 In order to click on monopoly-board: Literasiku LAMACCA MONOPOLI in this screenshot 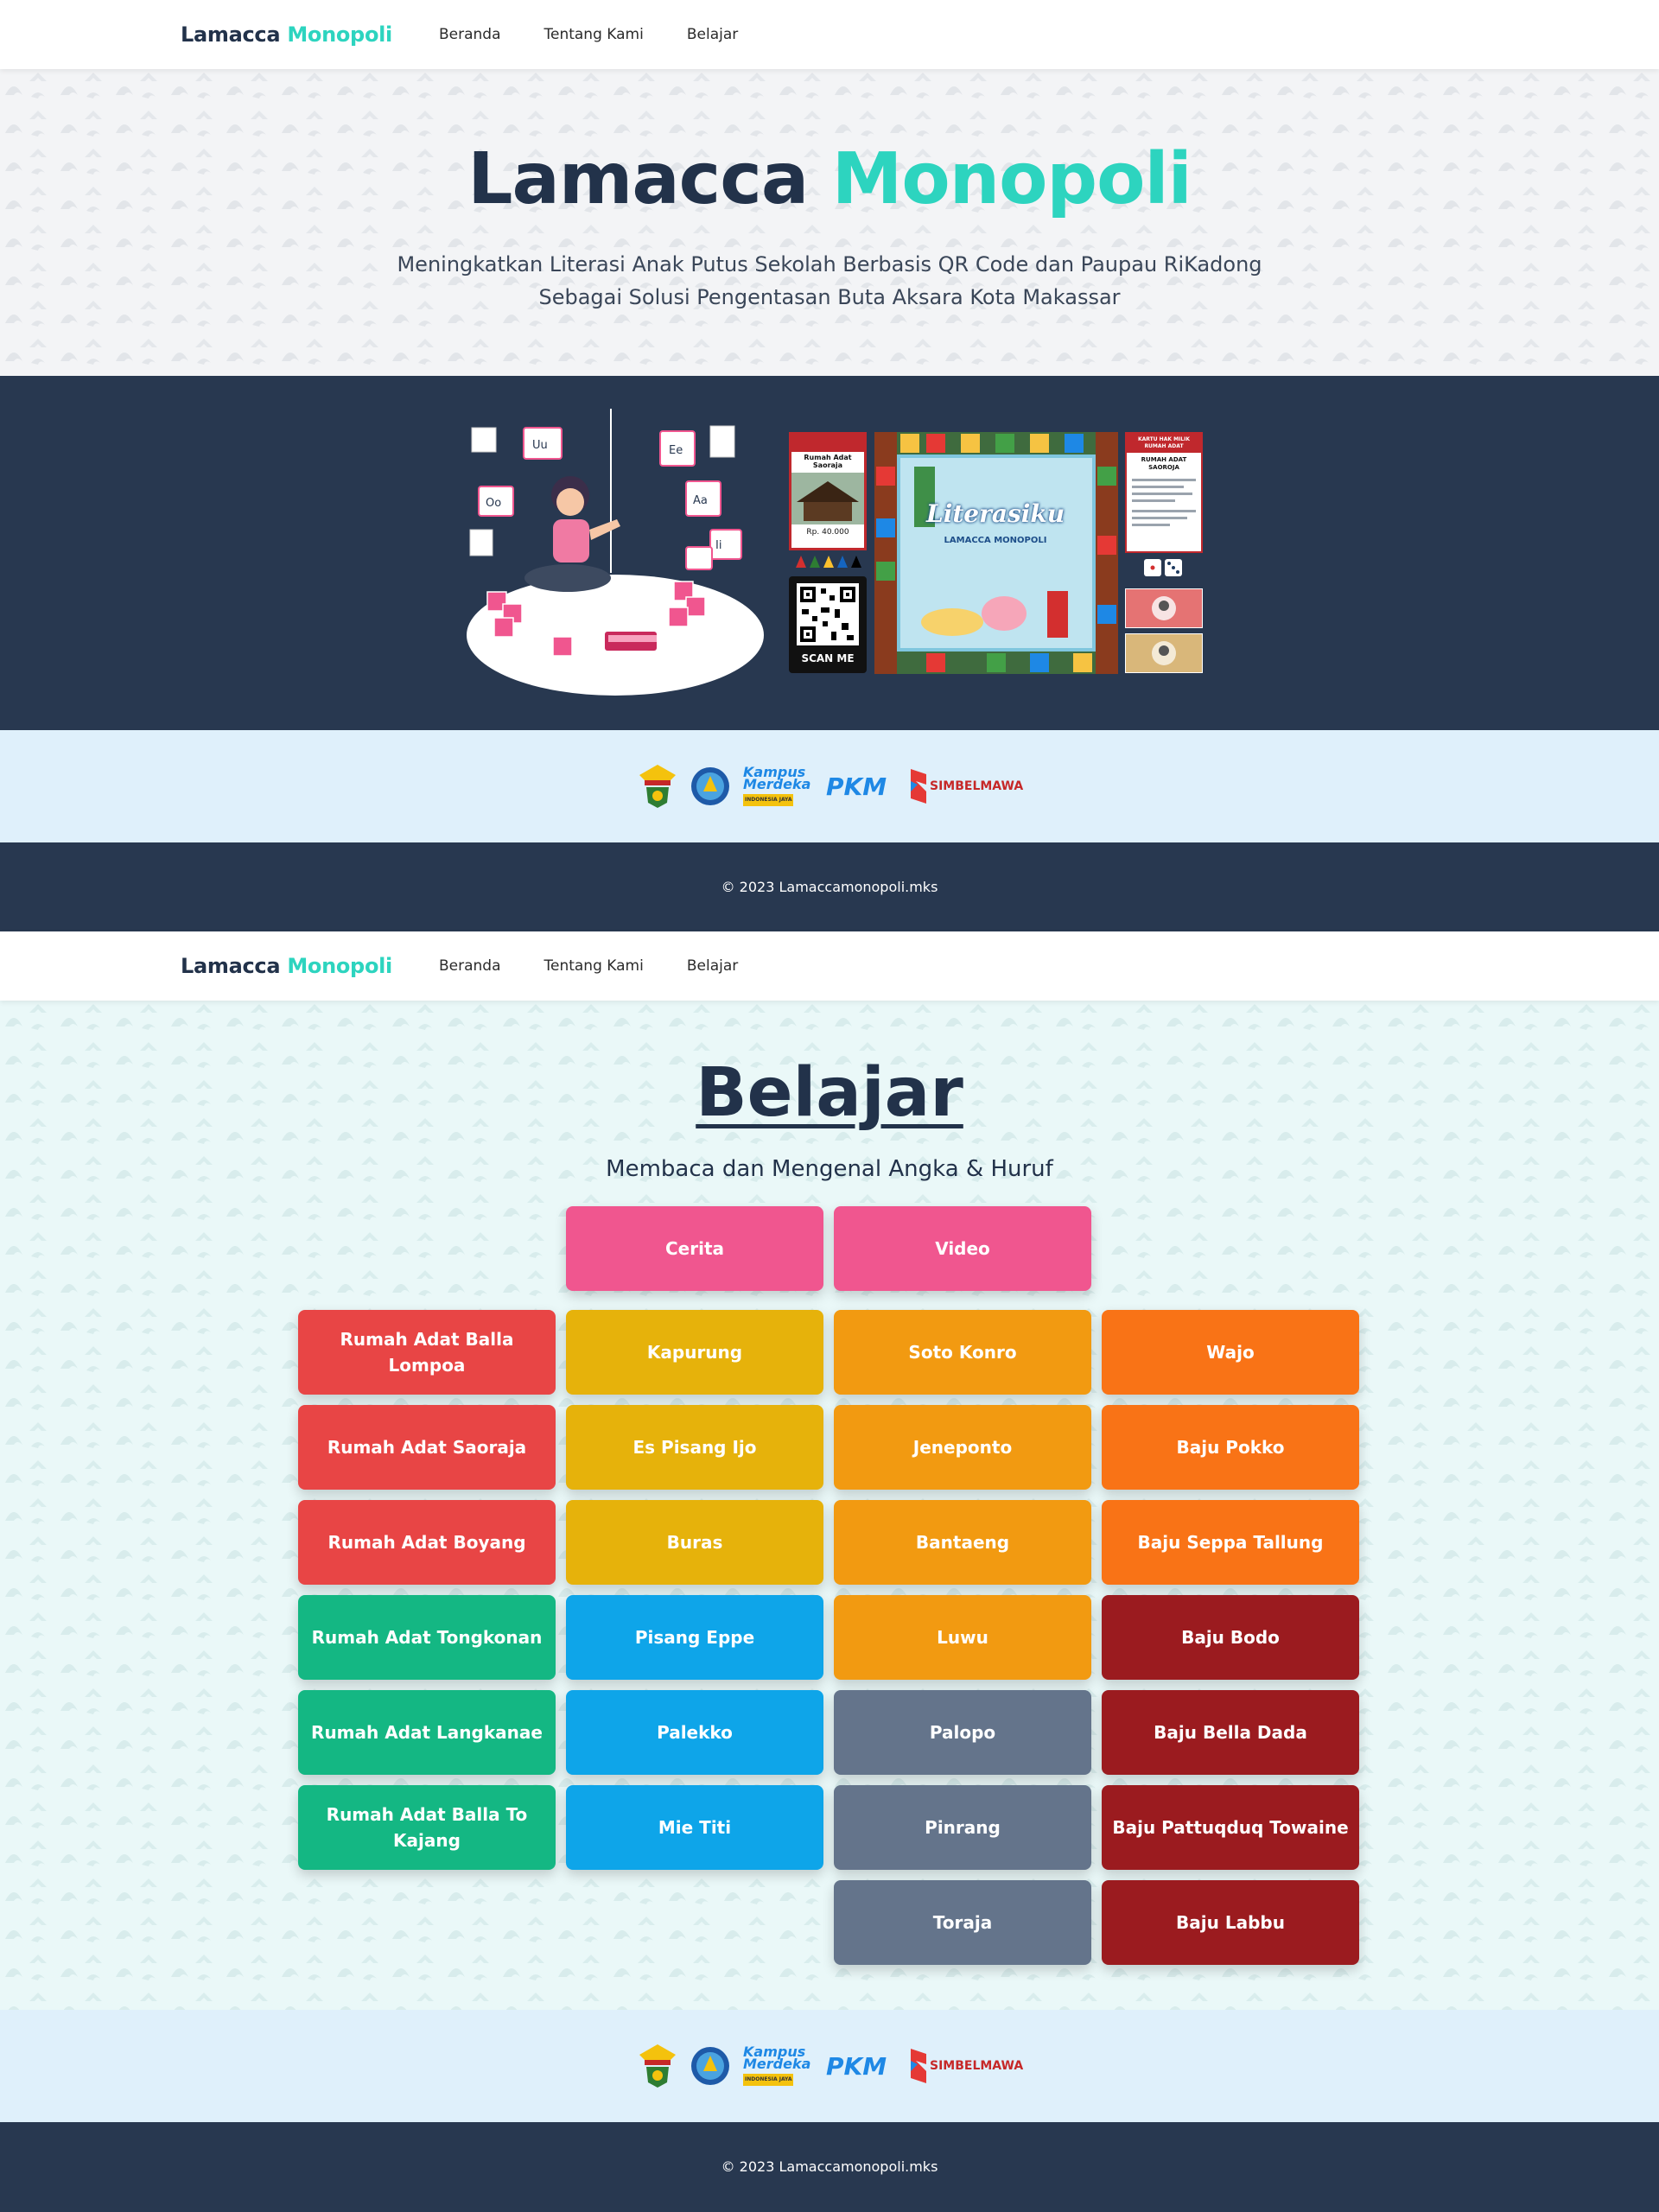, I will do `click(996, 553)`.